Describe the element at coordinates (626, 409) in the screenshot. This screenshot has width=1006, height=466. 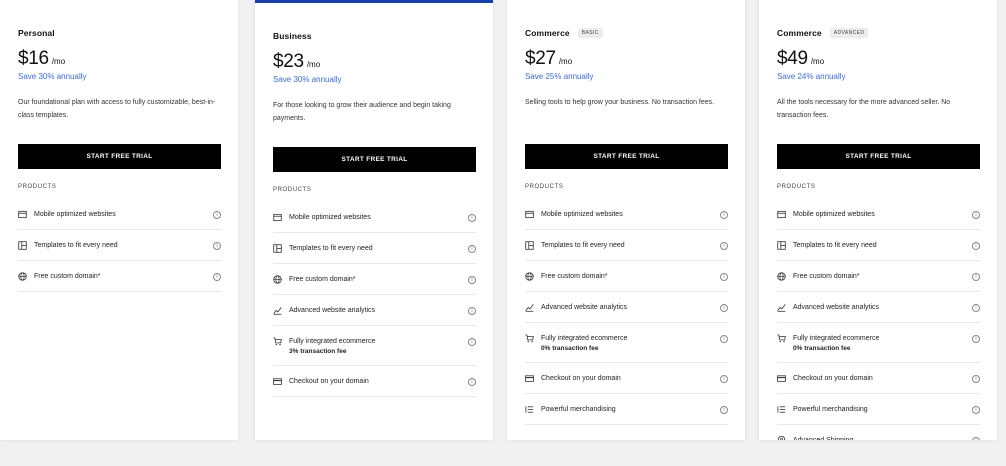
I see `feature-row: Powerful merchandising i` at that location.